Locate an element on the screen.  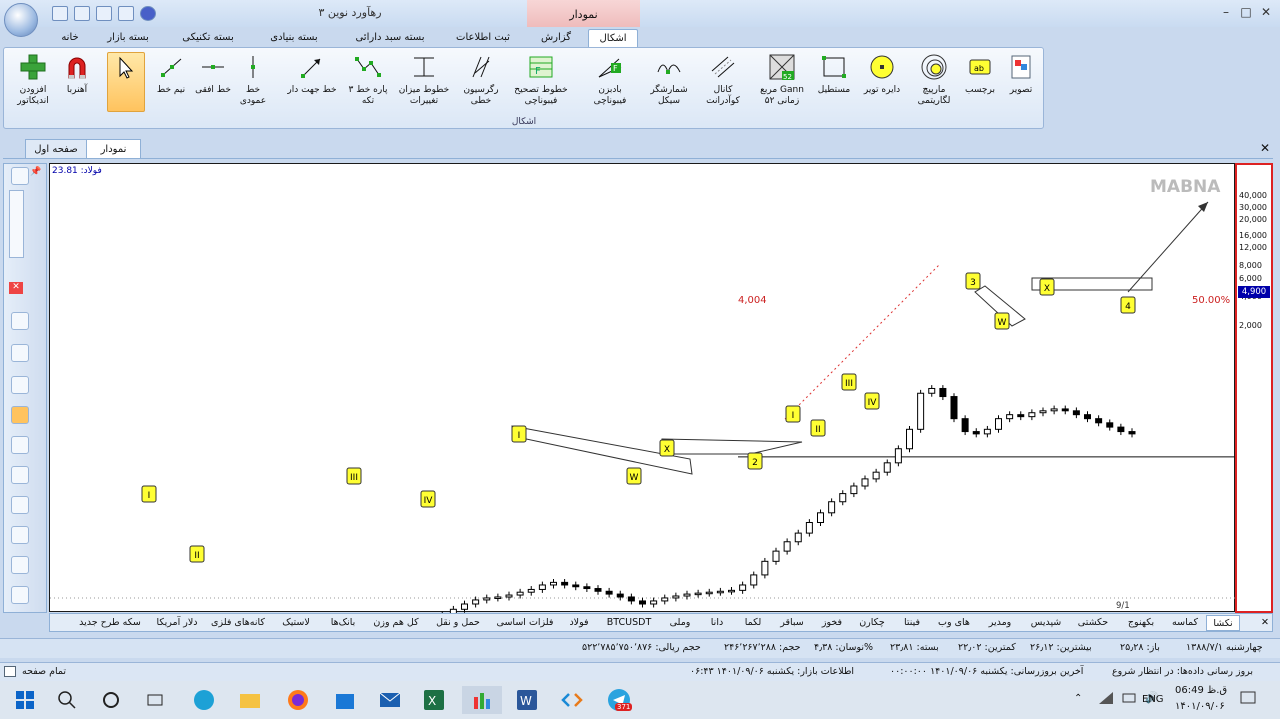
tab-technical: بسته تکنیکی is located at coordinates (208, 38).